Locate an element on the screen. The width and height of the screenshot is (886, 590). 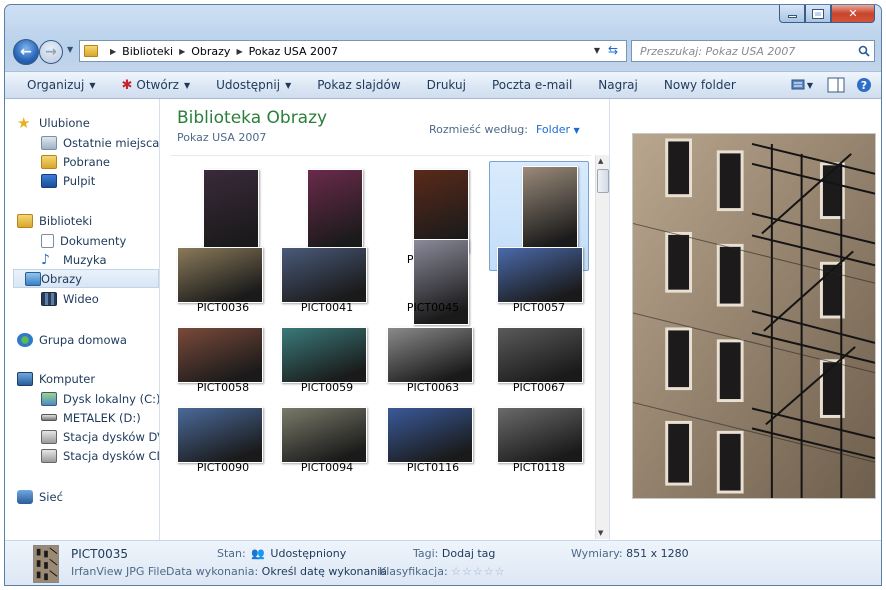
nav-dvd-drive: Stacja dysków DVD is located at coordinates (100, 436).